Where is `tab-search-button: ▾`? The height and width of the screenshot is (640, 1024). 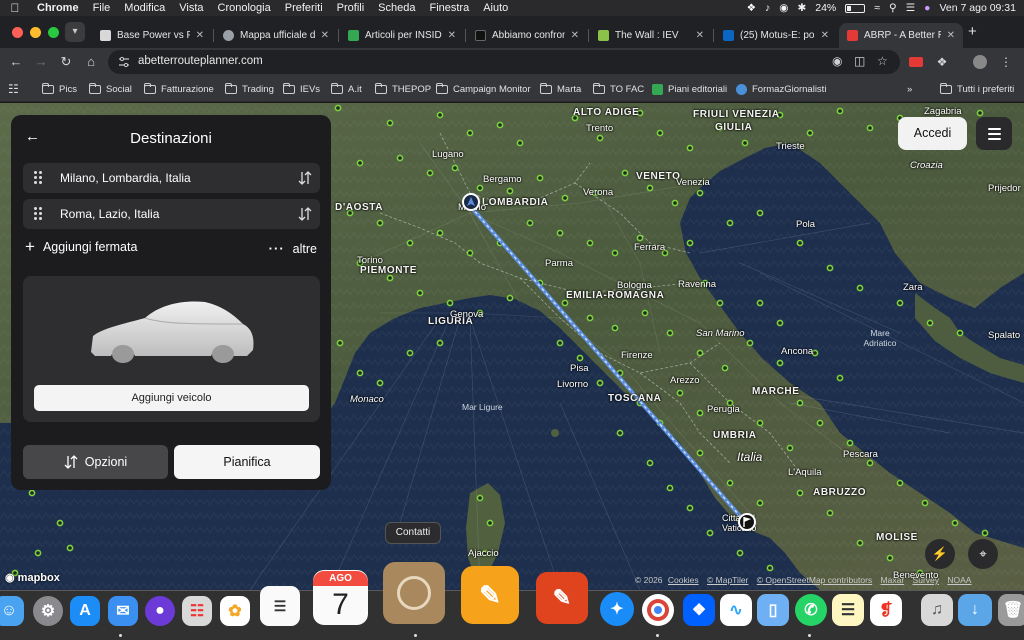
tab-search-button: ▾ is located at coordinates (75, 32).